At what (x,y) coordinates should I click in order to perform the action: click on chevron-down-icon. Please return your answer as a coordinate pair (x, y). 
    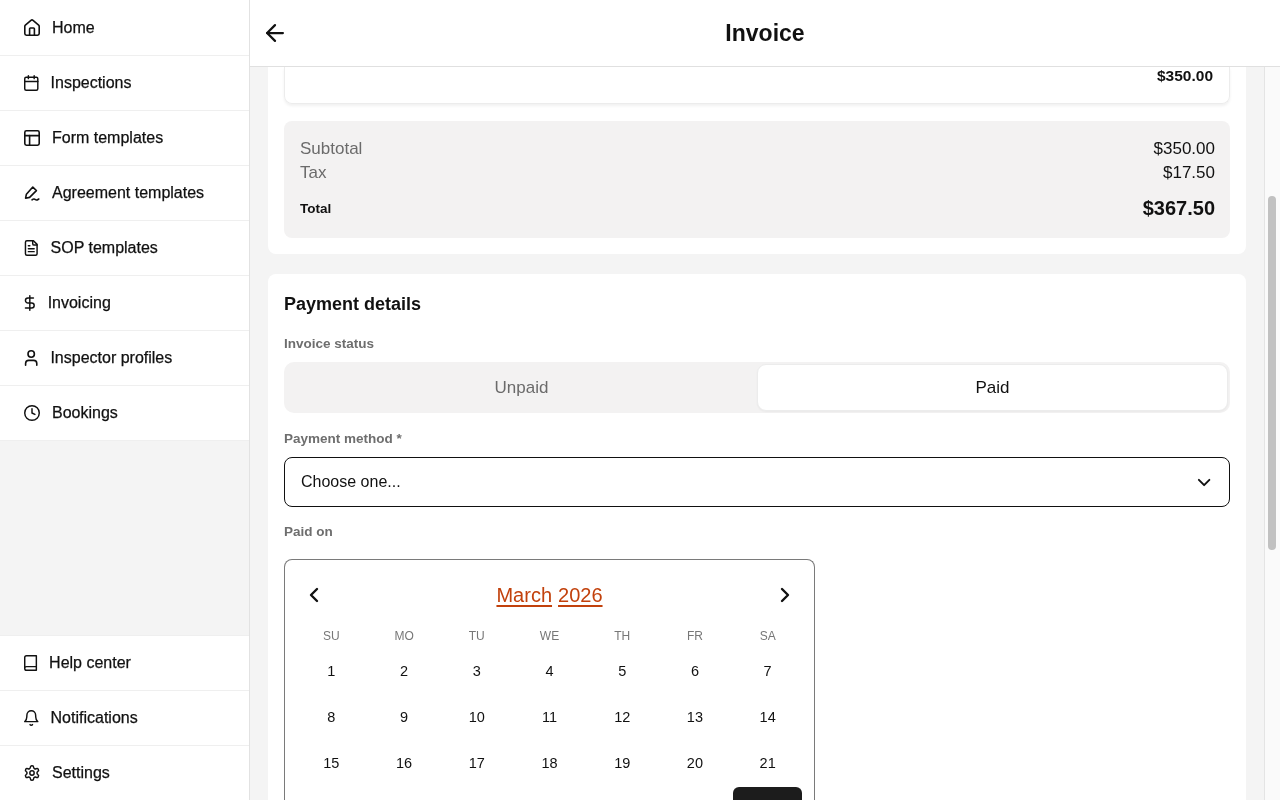
    Looking at the image, I should click on (1203, 482).